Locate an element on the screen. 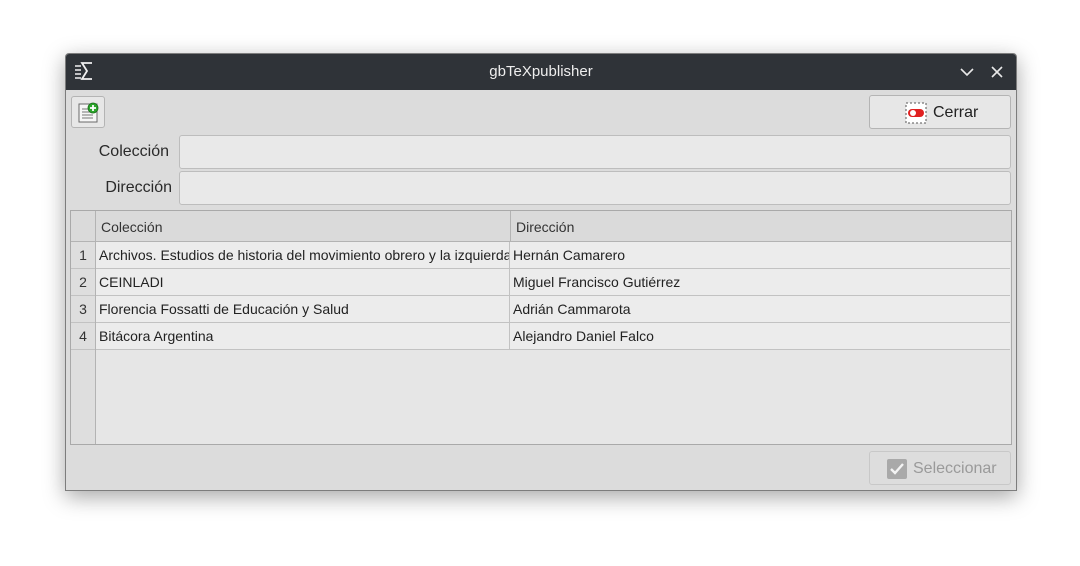 Image resolution: width=1080 pixels, height=566 pixels. cell-coleccion: Bitácora Argentina is located at coordinates (303, 336).